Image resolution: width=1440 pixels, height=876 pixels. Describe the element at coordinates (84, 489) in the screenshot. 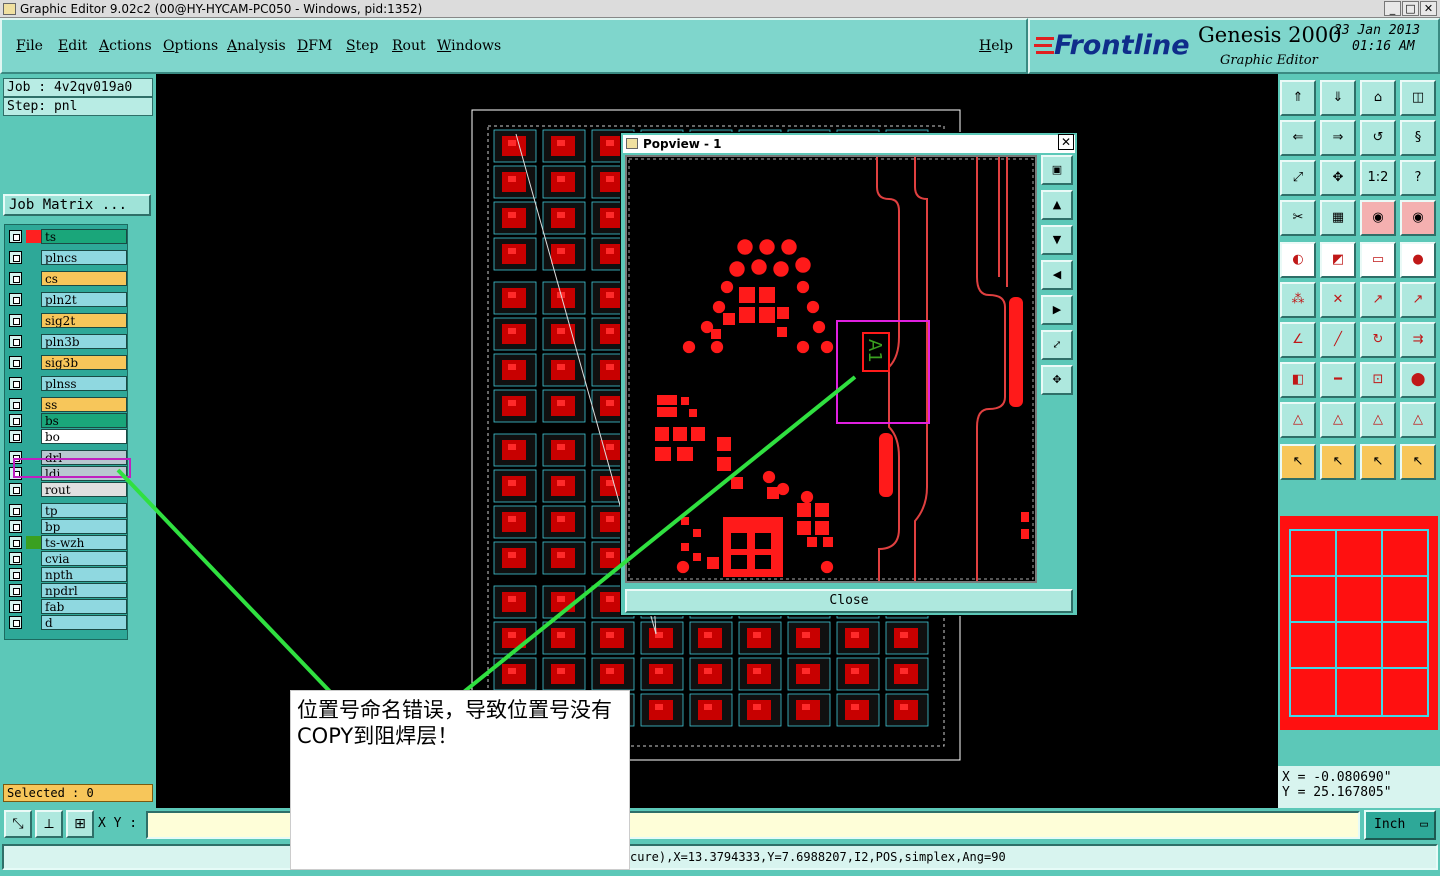

I see `layer-name: rout` at that location.